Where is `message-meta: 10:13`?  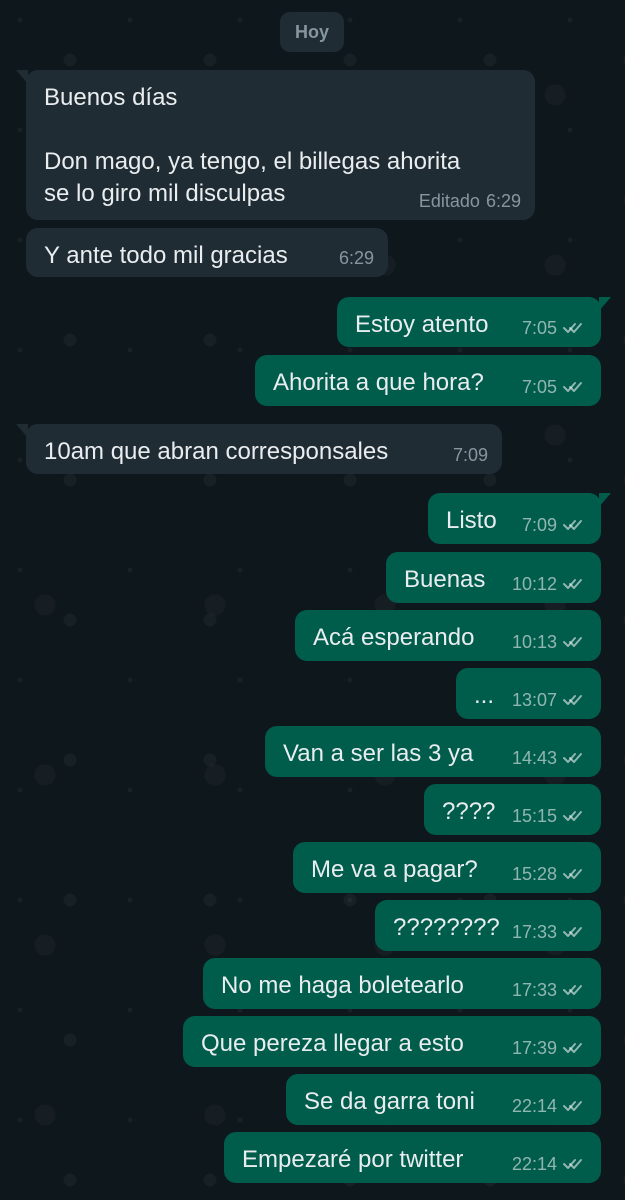 message-meta: 10:13 is located at coordinates (549, 642).